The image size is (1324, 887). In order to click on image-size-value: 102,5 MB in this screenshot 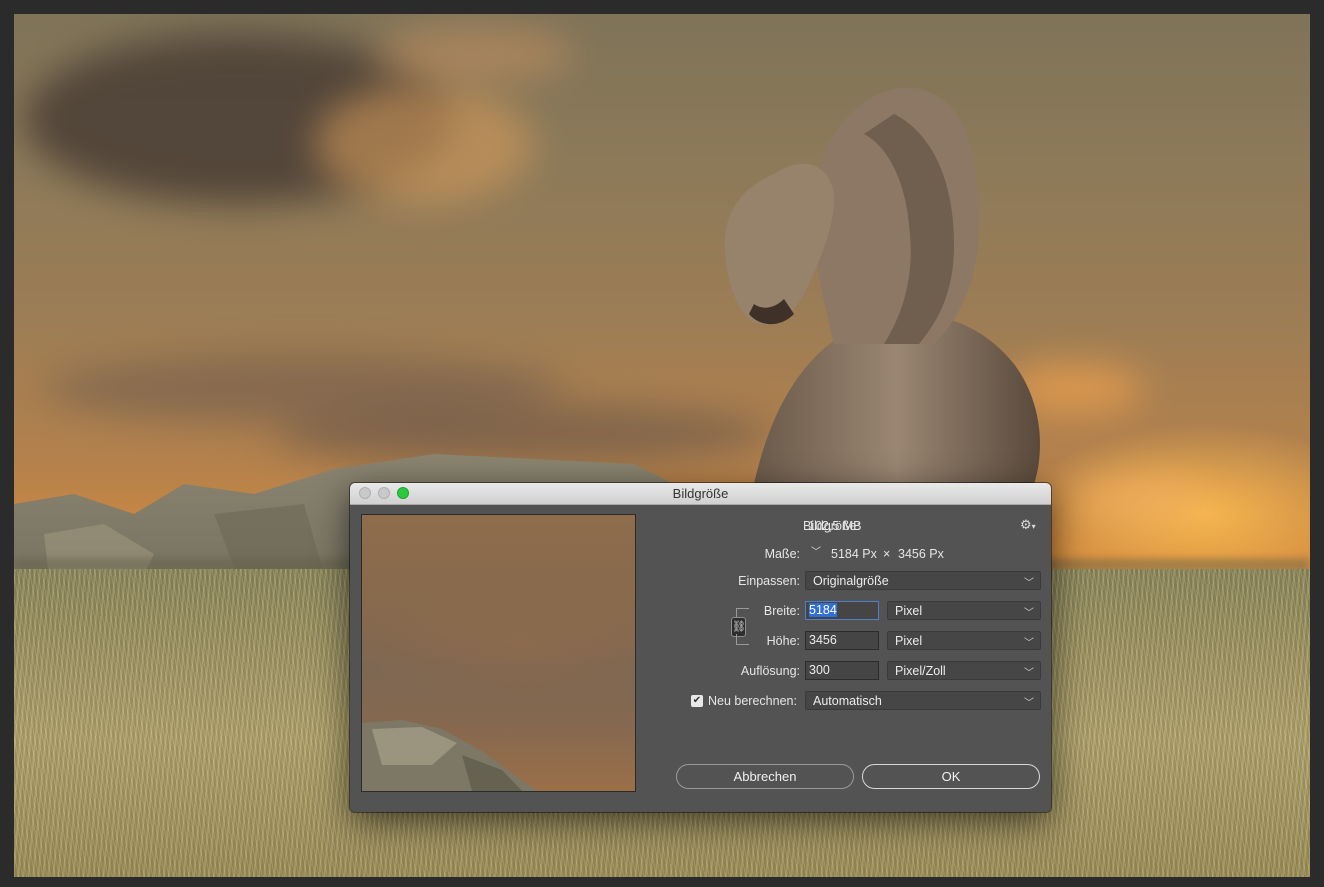, I will do `click(835, 526)`.